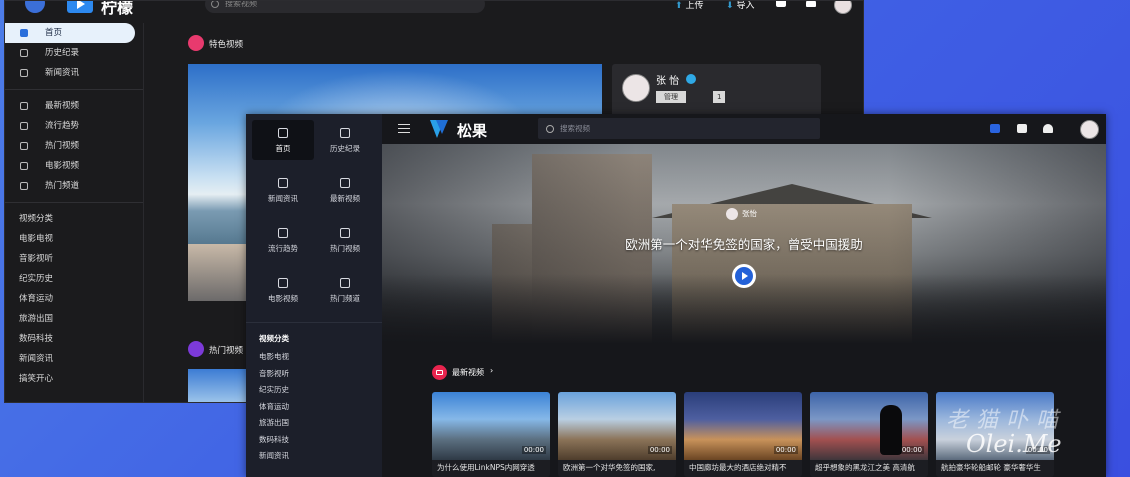 This screenshot has height=477, width=1130. I want to click on search-icon, so click(215, 4).